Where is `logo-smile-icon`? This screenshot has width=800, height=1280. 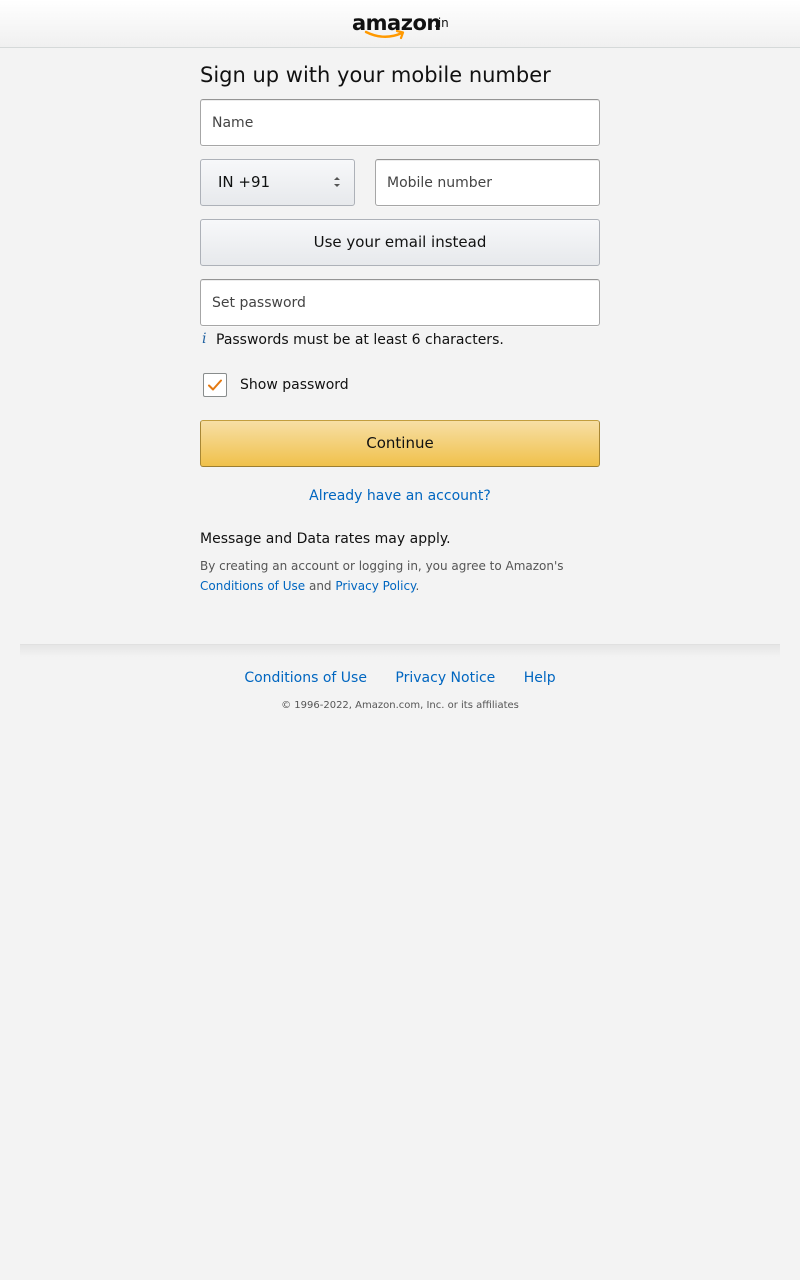 logo-smile-icon is located at coordinates (384, 35).